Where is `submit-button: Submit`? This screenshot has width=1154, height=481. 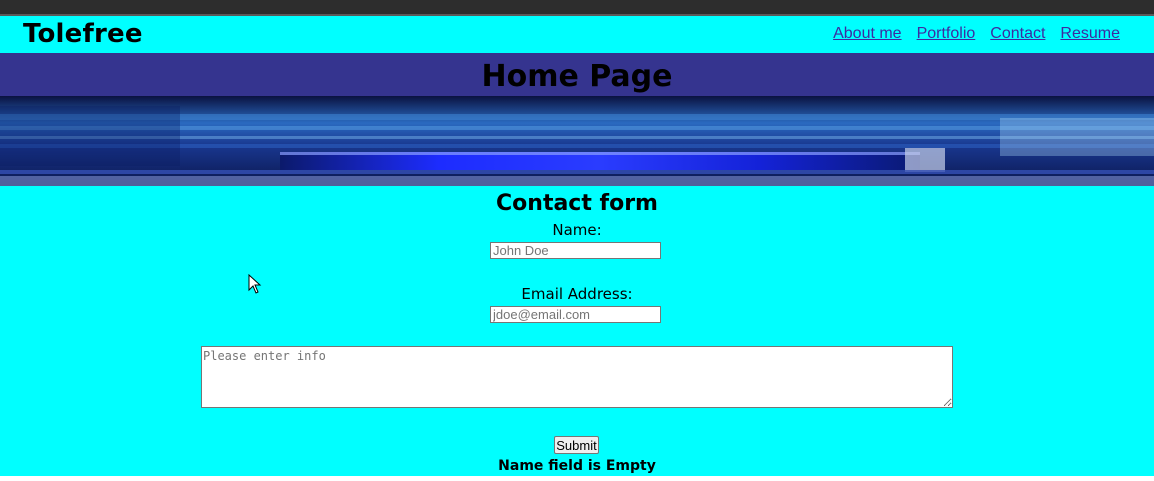 submit-button: Submit is located at coordinates (576, 445).